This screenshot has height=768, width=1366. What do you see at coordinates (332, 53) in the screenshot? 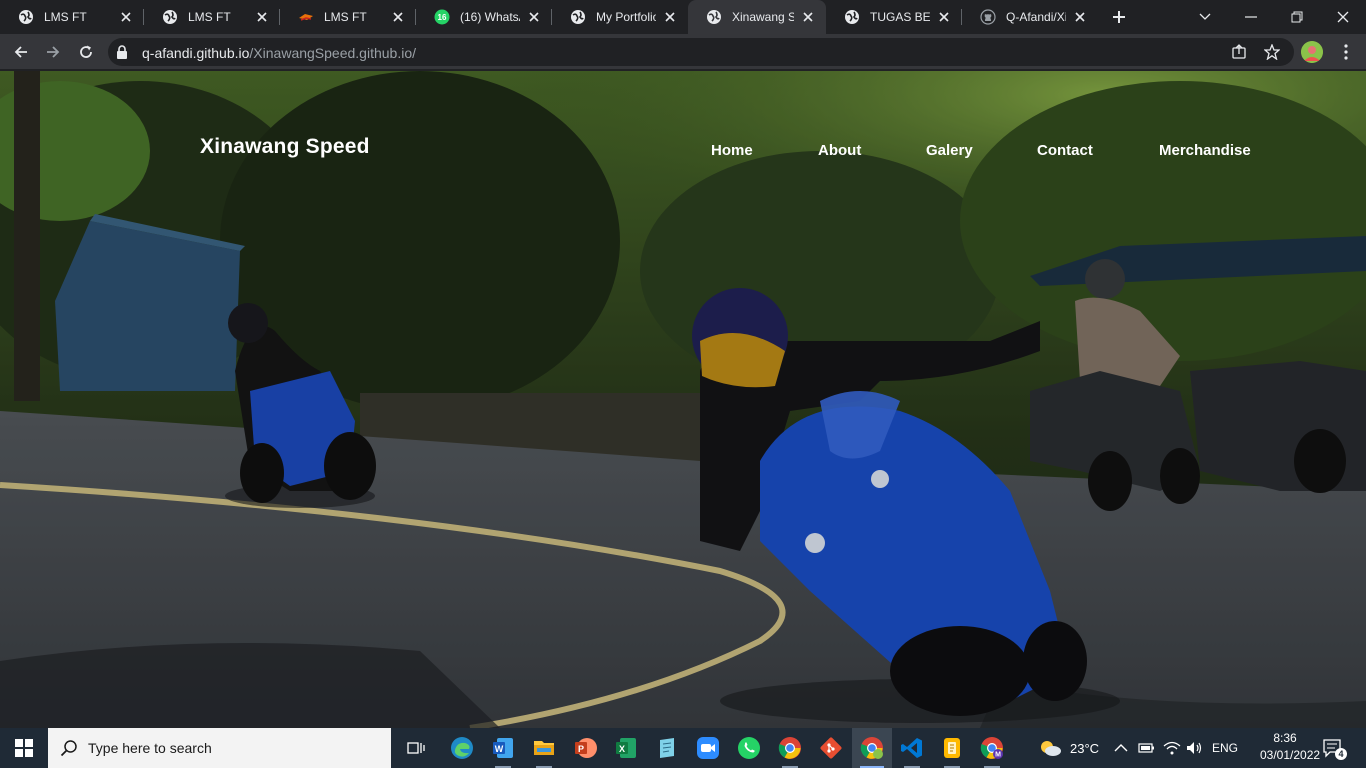
I see `url-path: /XinawangSpeed.github.io/` at bounding box center [332, 53].